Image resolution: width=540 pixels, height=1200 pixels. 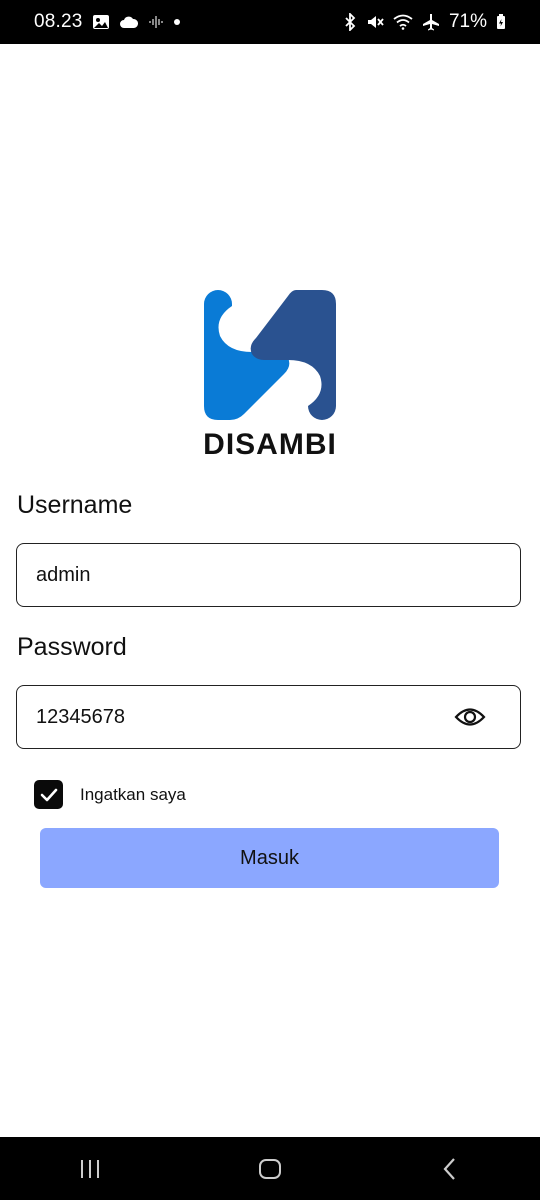 I want to click on logo-text: DISAMBI, so click(x=270, y=444).